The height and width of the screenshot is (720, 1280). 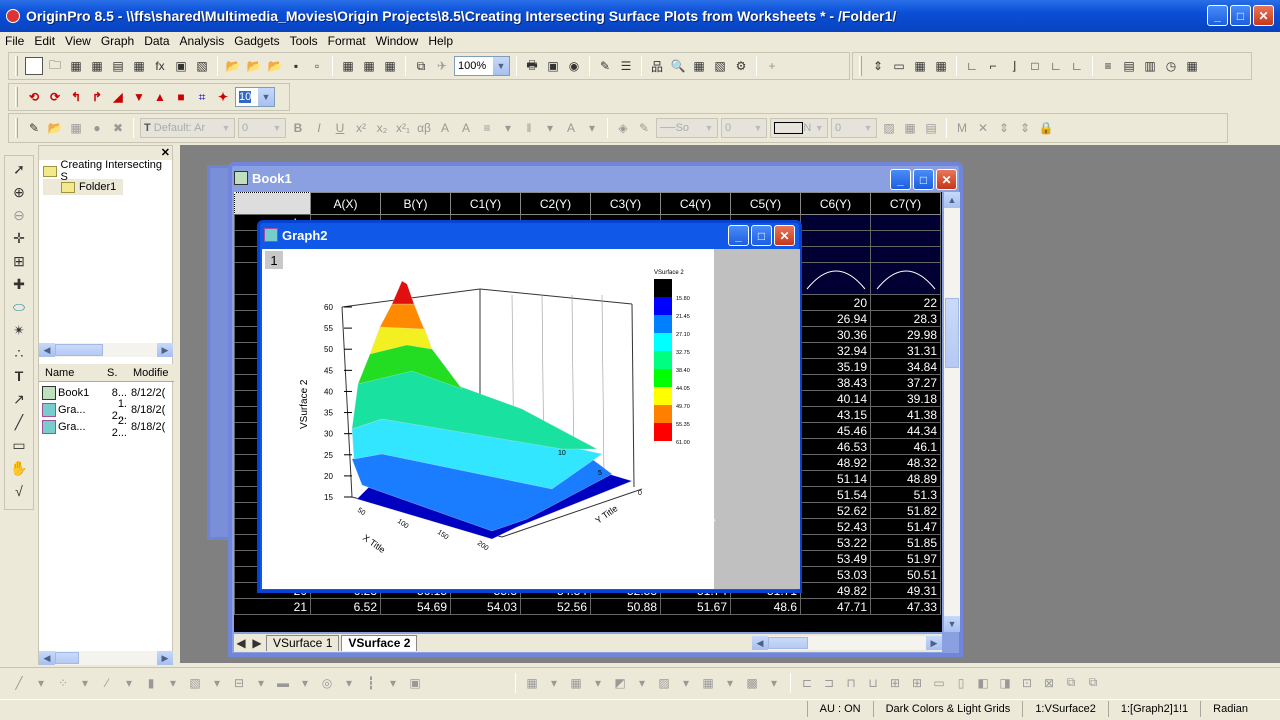 What do you see at coordinates (202, 41) in the screenshot?
I see `menu-analysis: Analysis` at bounding box center [202, 41].